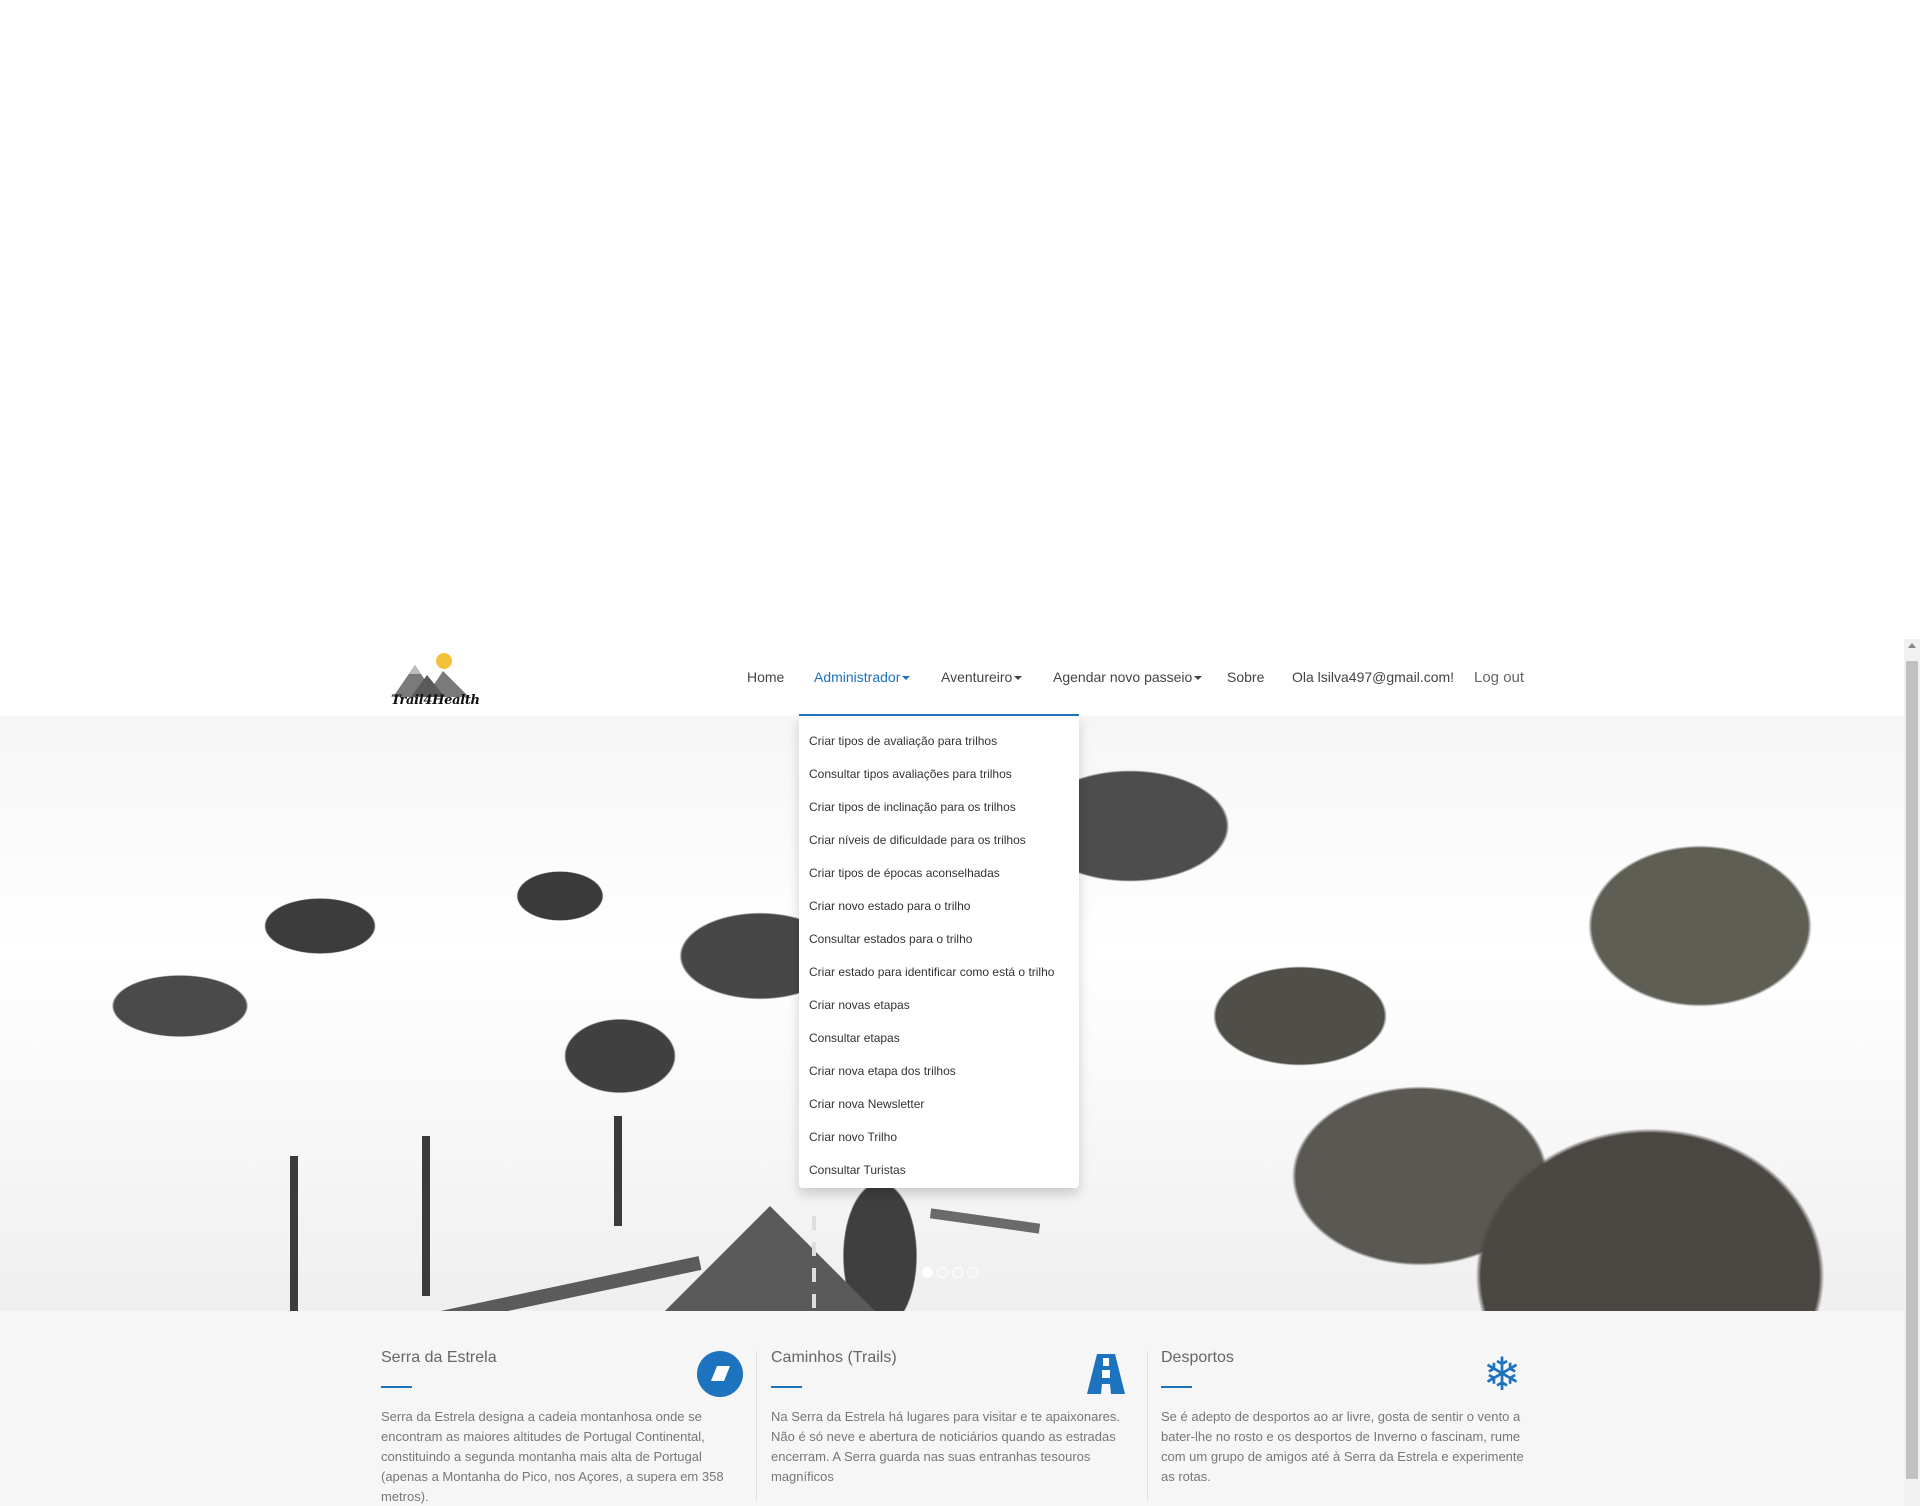 The width and height of the screenshot is (1920, 1506). Describe the element at coordinates (939, 1170) in the screenshot. I see `menu-item-consultar-turistas: Consultar Turistas` at that location.